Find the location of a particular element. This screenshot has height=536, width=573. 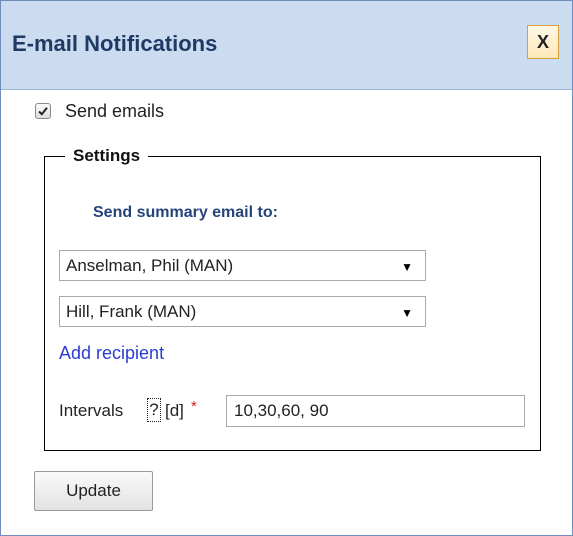

intervals-unit-label: [d] is located at coordinates (174, 410).